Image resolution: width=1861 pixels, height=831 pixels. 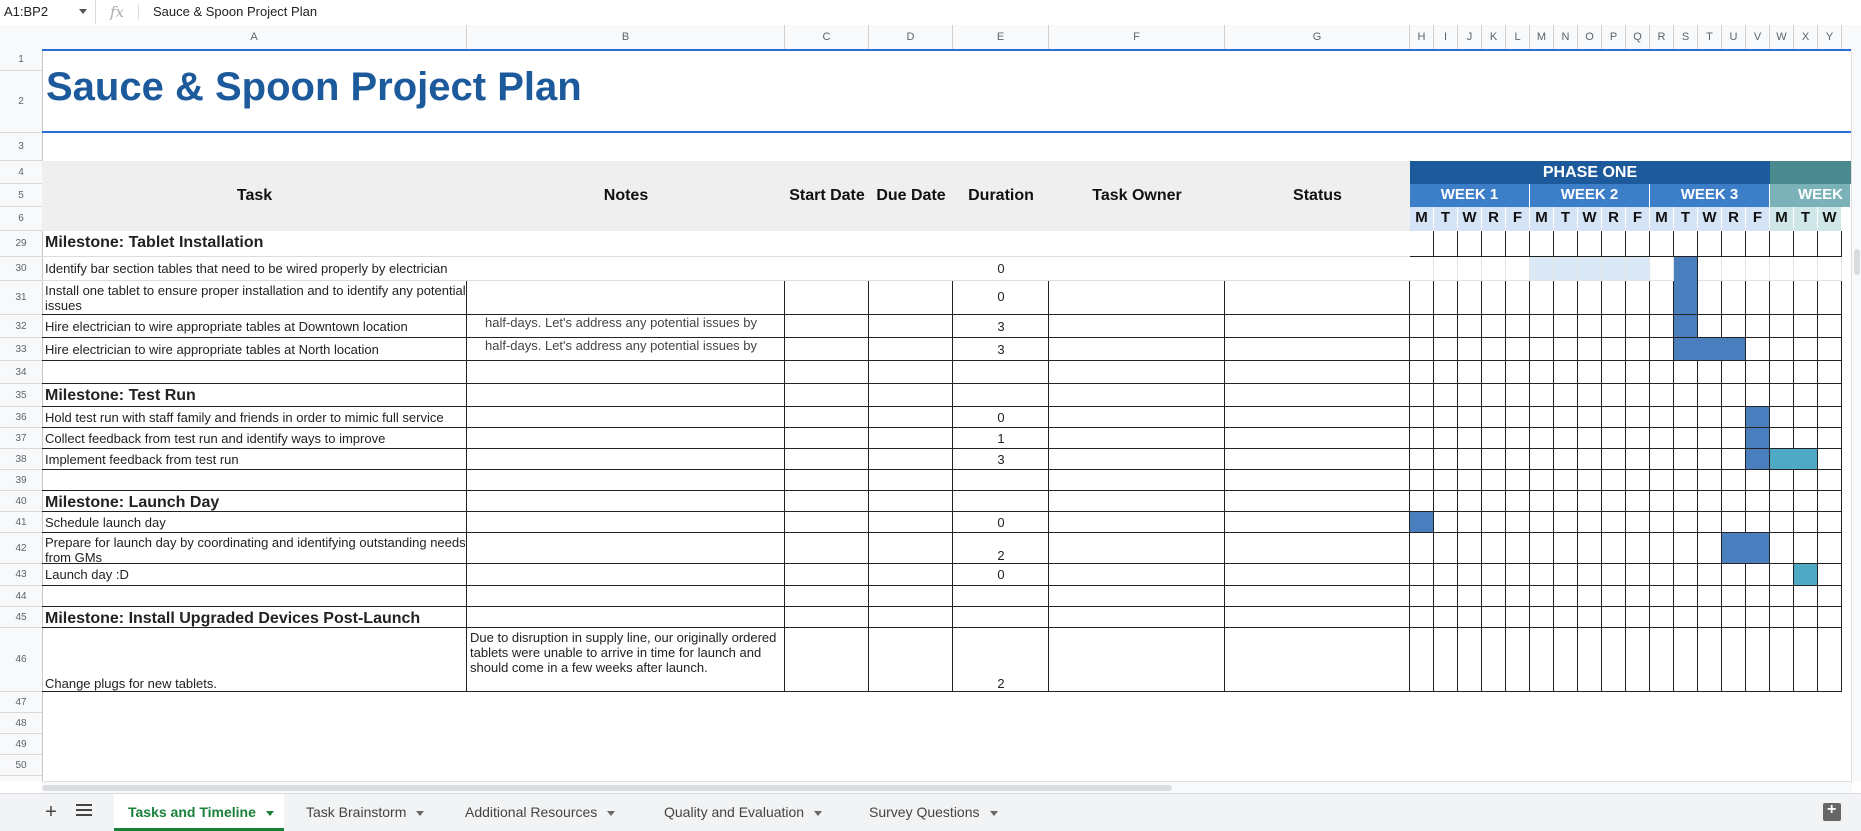 I want to click on row-header: 48, so click(x=21, y=723).